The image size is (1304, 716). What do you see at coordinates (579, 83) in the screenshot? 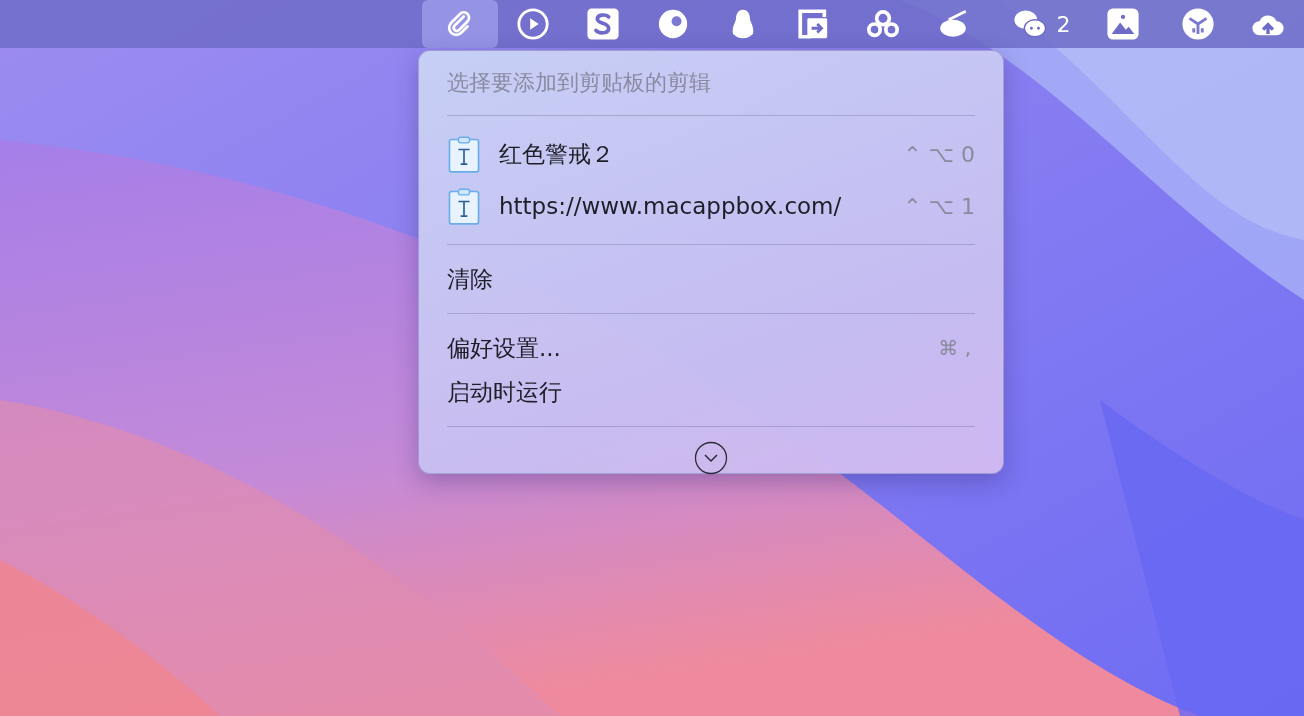
I see `menu-header: 选择要添加到剪贴板的剪辑` at bounding box center [579, 83].